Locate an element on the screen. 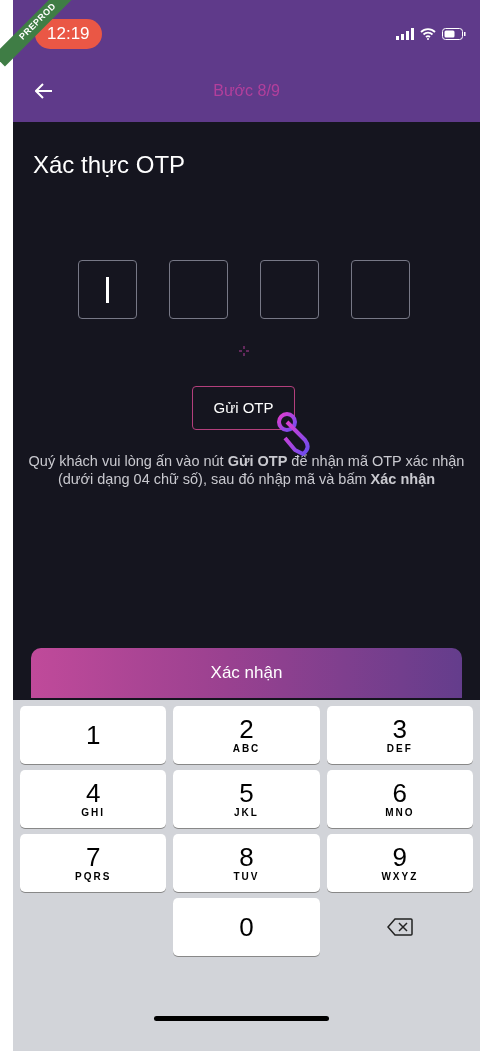 Image resolution: width=485 pixels, height=1051 pixels. keypad-key: 6 MNO is located at coordinates (399, 799).